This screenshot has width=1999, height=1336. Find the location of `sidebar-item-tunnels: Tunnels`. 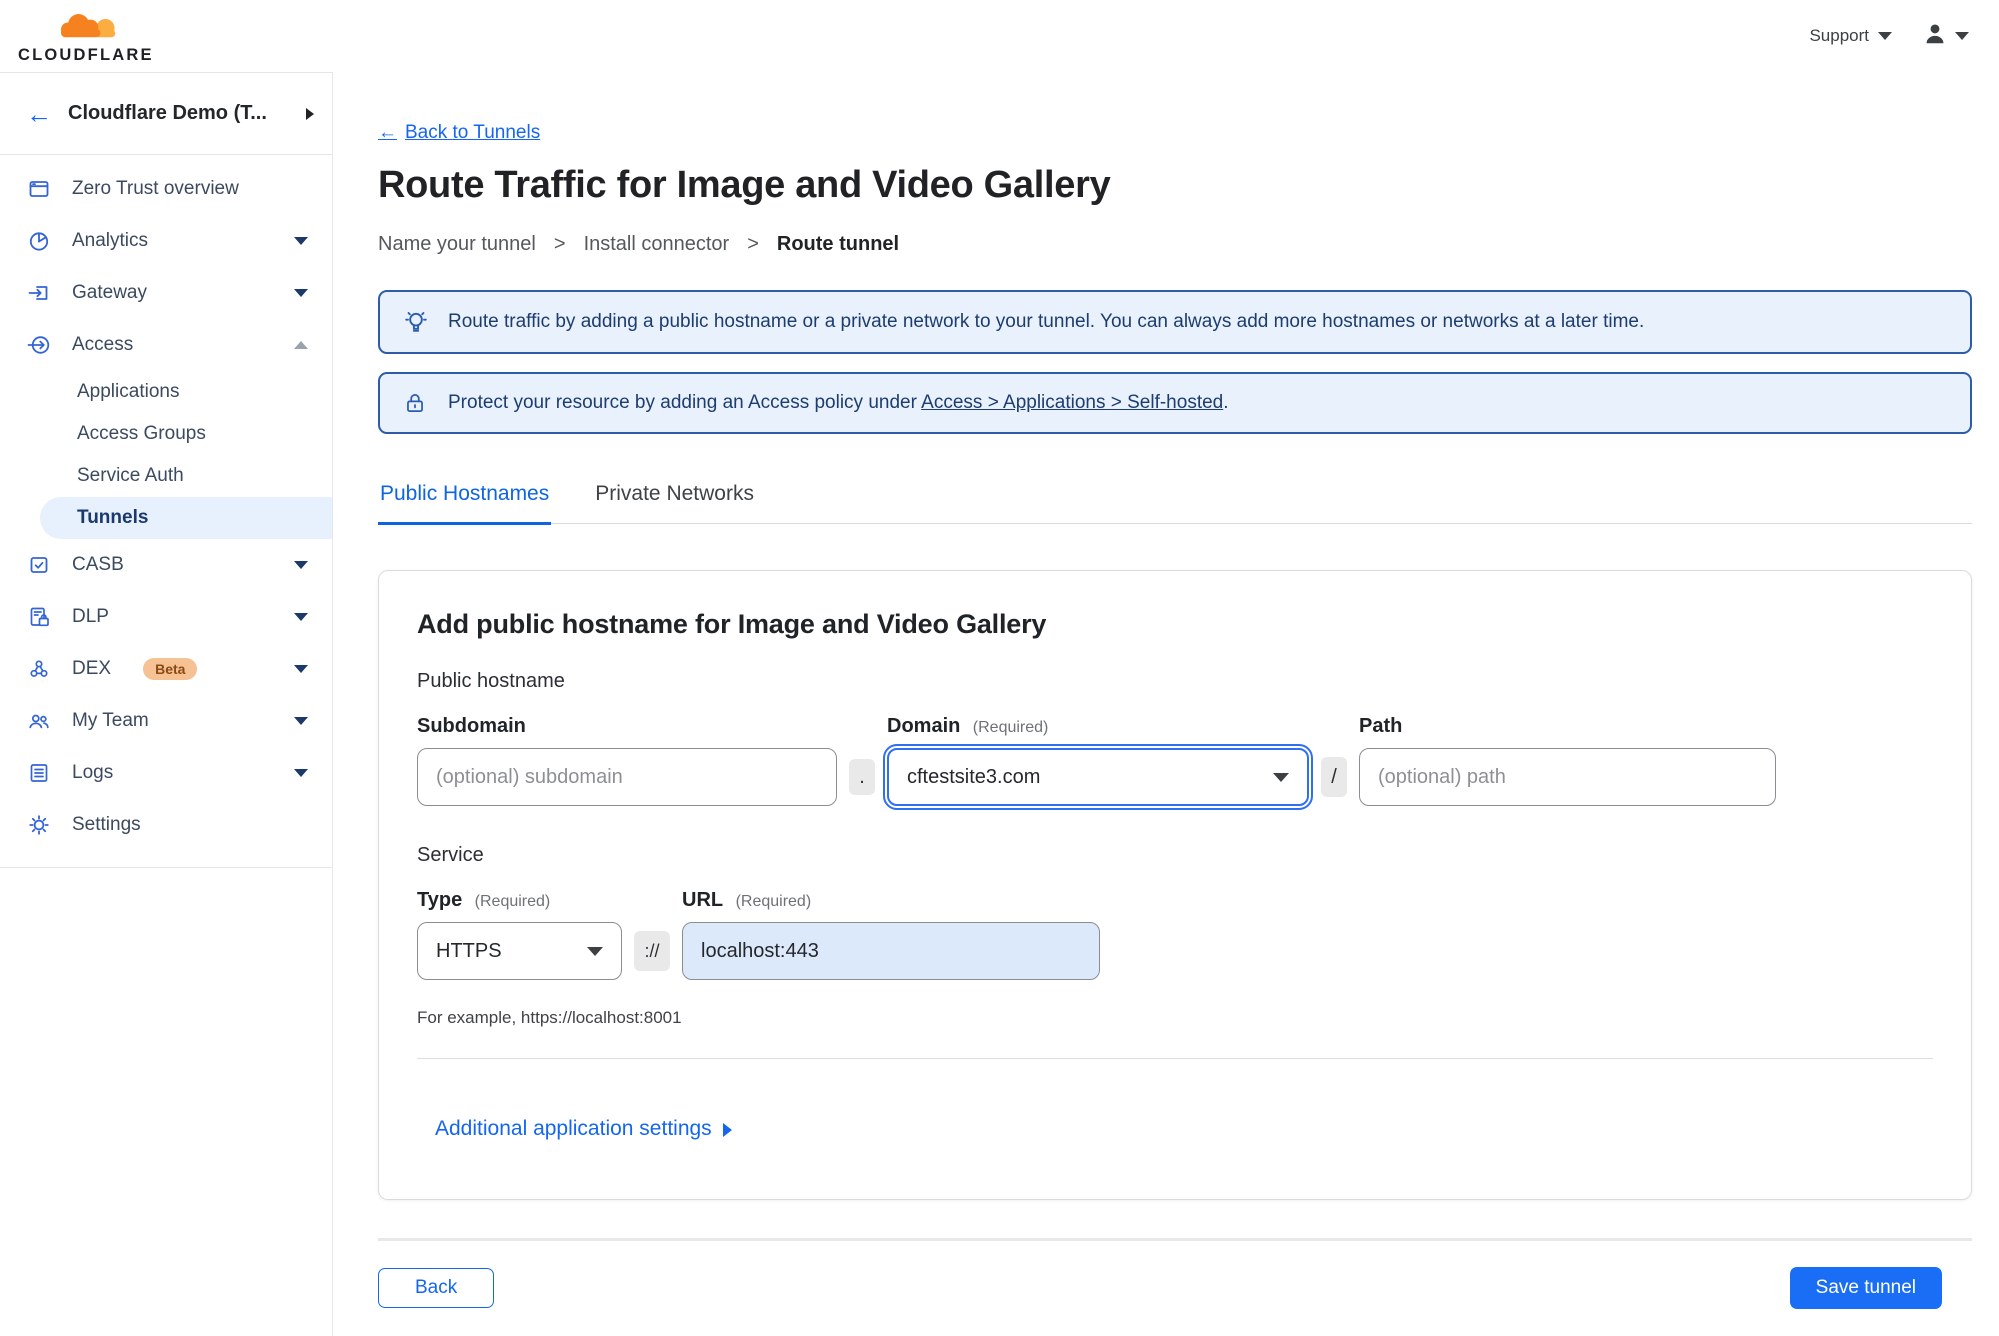

sidebar-item-tunnels: Tunnels is located at coordinates (186, 518).